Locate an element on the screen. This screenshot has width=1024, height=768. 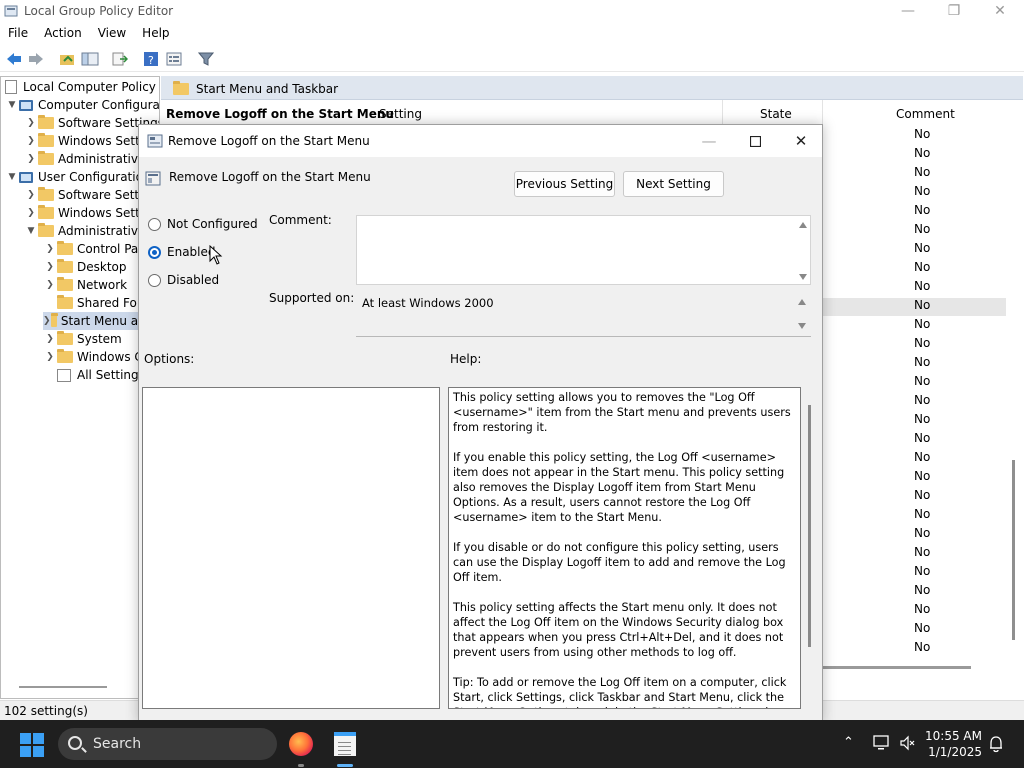
network-icon is located at coordinates (882, 743).